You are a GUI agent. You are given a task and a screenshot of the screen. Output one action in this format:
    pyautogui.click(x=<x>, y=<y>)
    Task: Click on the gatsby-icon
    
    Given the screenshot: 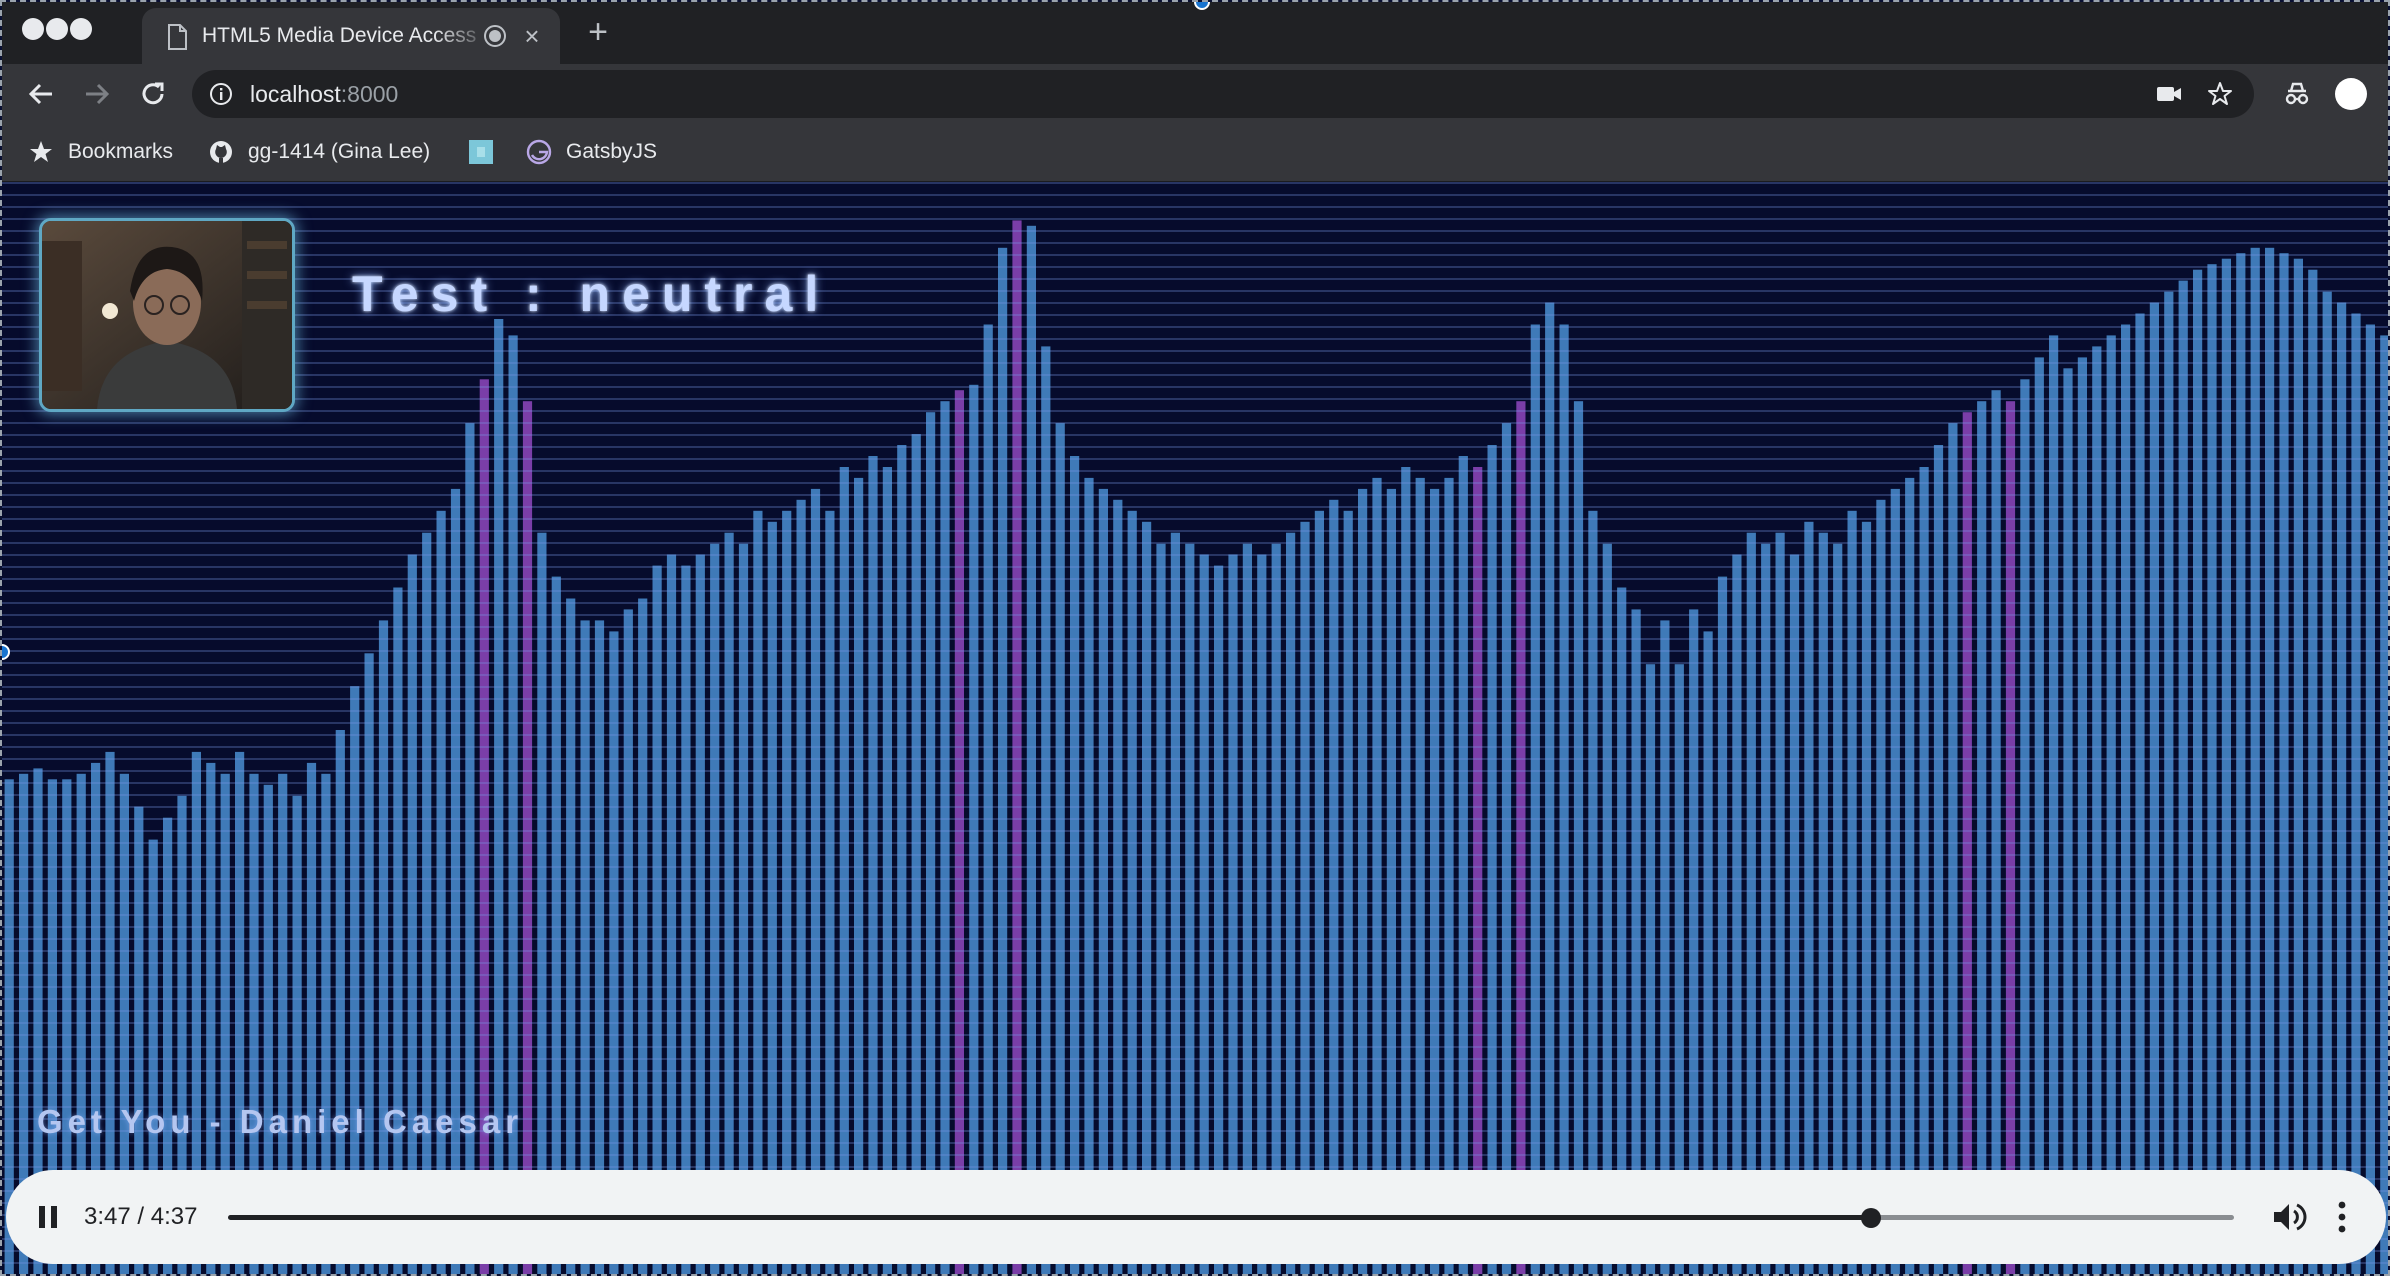 What is the action you would take?
    pyautogui.click(x=539, y=152)
    